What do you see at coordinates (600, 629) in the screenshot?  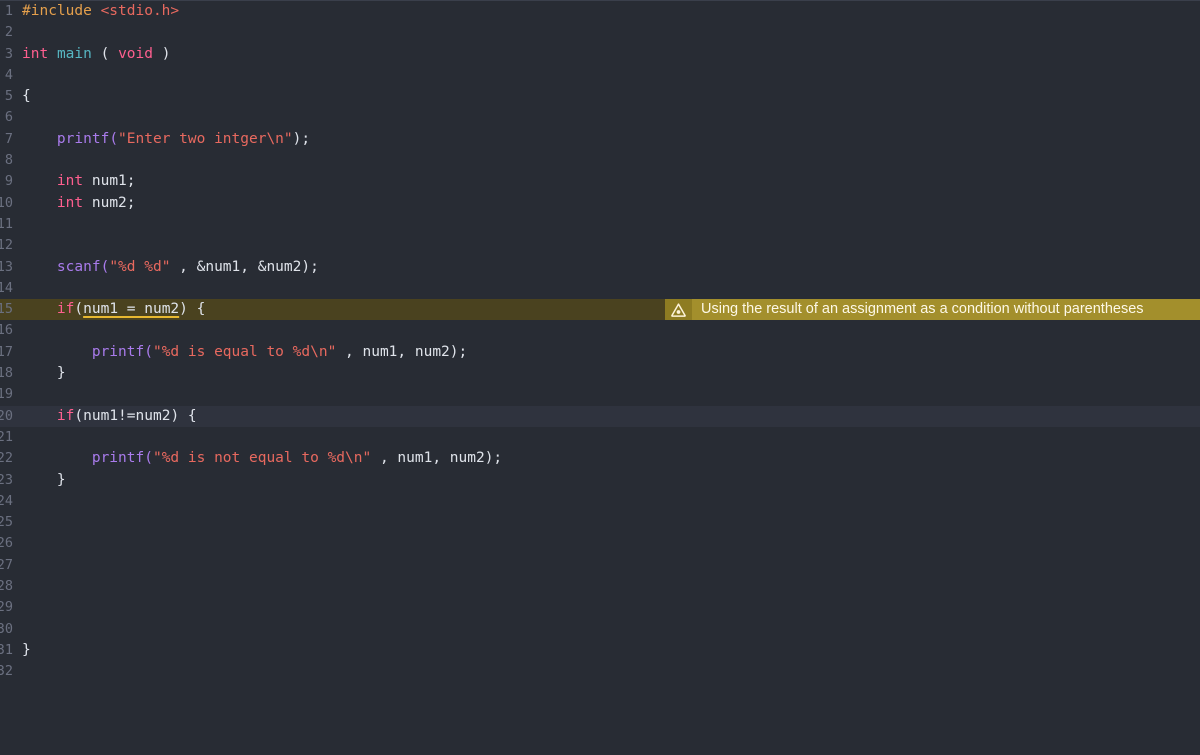 I see `code-line: 30` at bounding box center [600, 629].